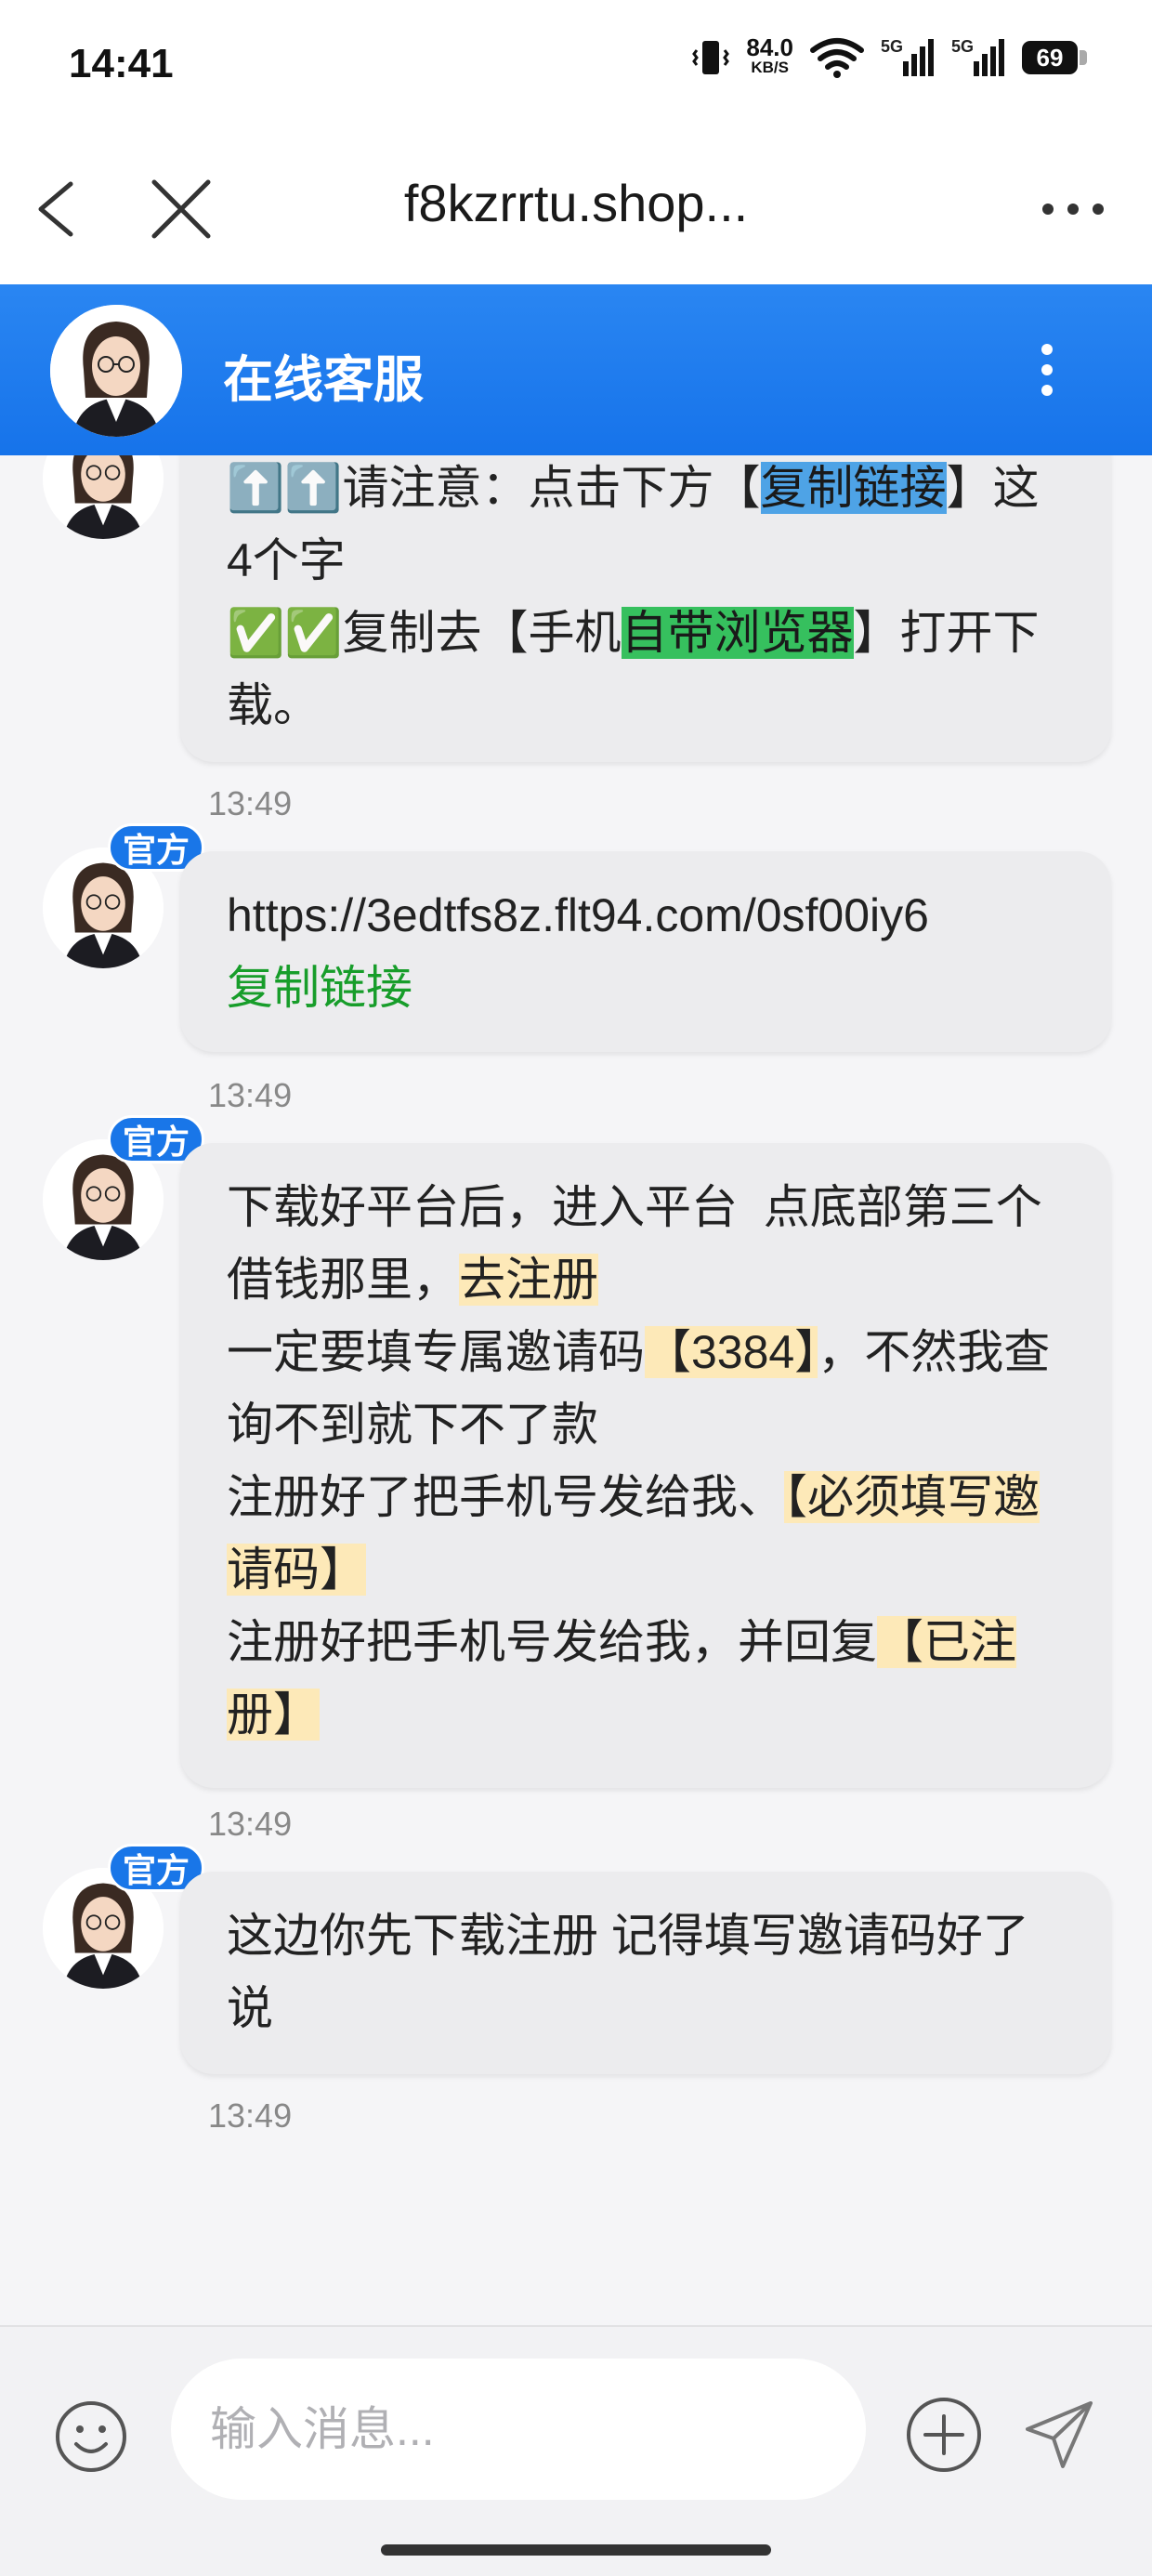 The width and height of the screenshot is (1152, 2576). I want to click on message-segment: ✅✅复制去【手机, so click(424, 633).